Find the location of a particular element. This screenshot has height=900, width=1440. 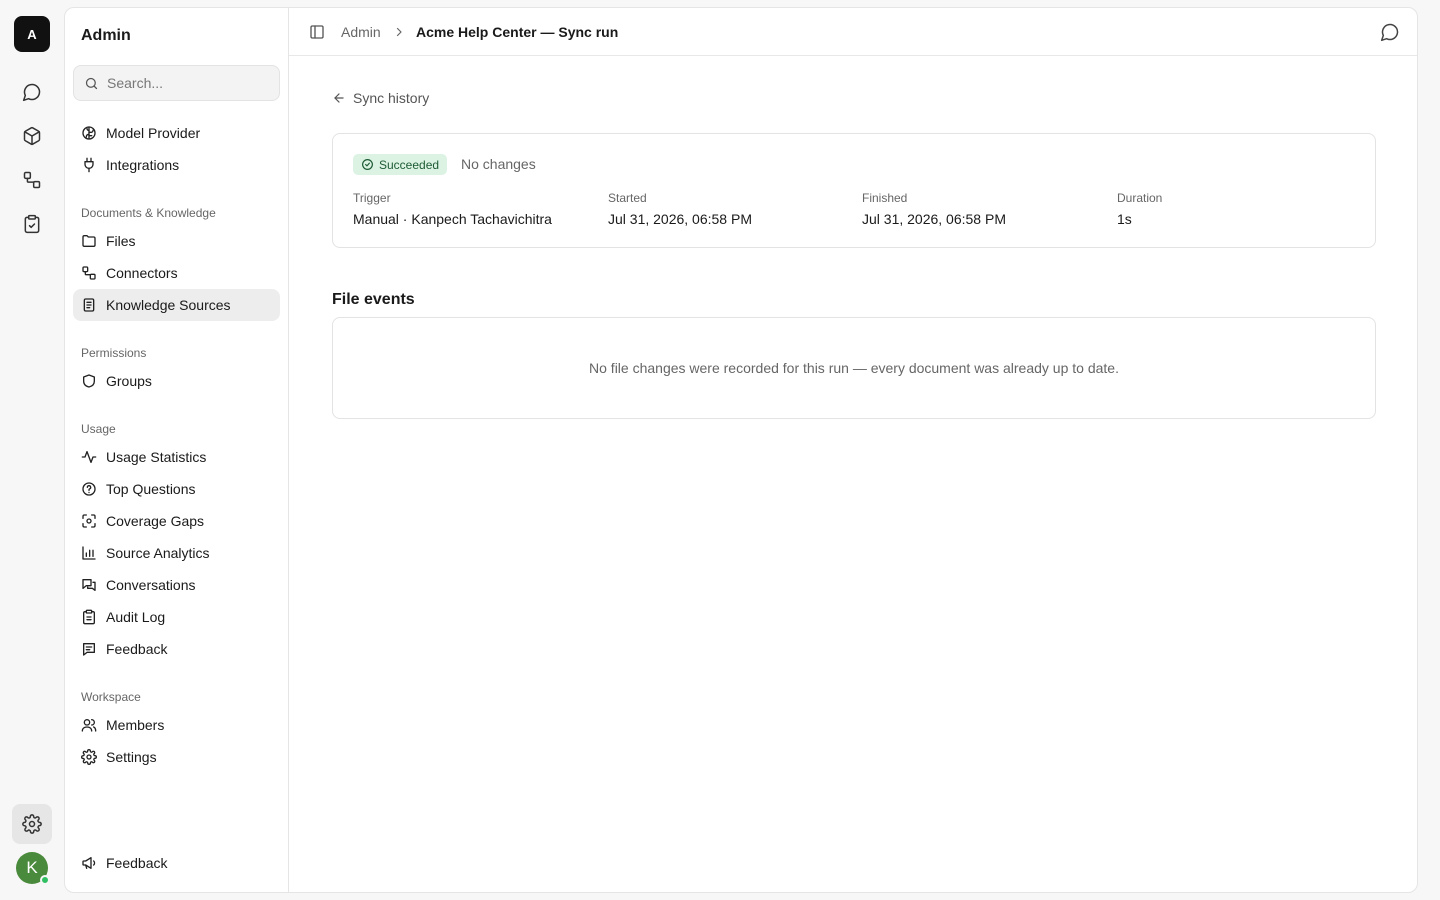

sidebar-footer-feedback: Feedback is located at coordinates (176, 863).